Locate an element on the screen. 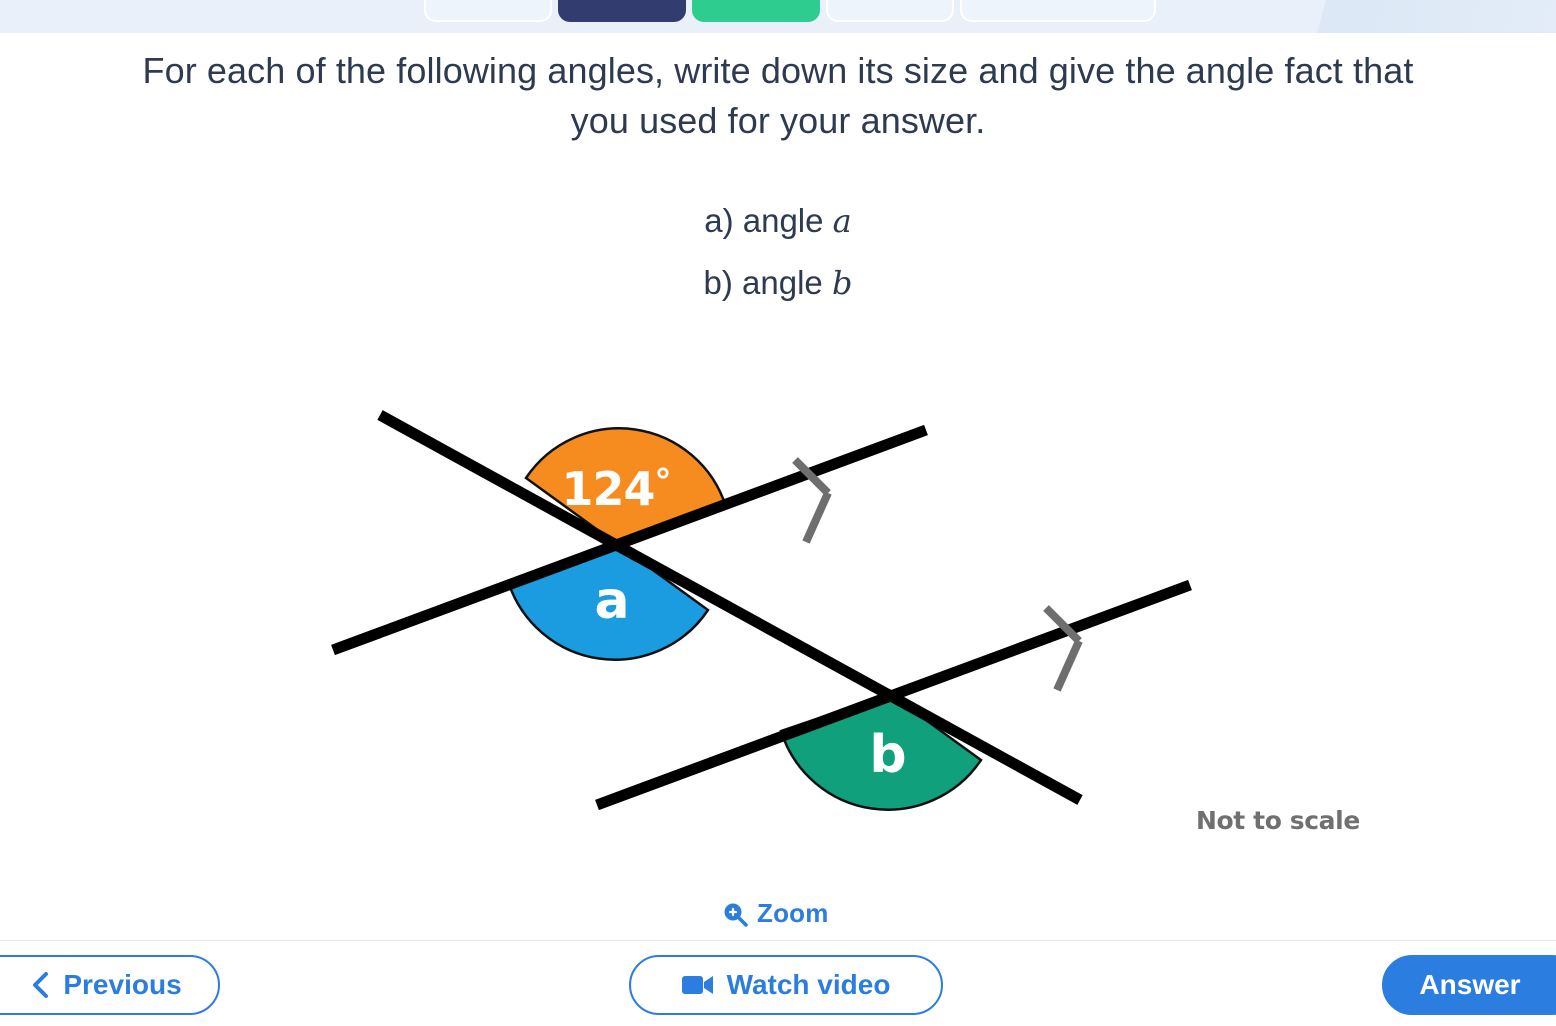 Image resolution: width=1556 pixels, height=1026 pixels. zoom-button: Zoom is located at coordinates (775, 913).